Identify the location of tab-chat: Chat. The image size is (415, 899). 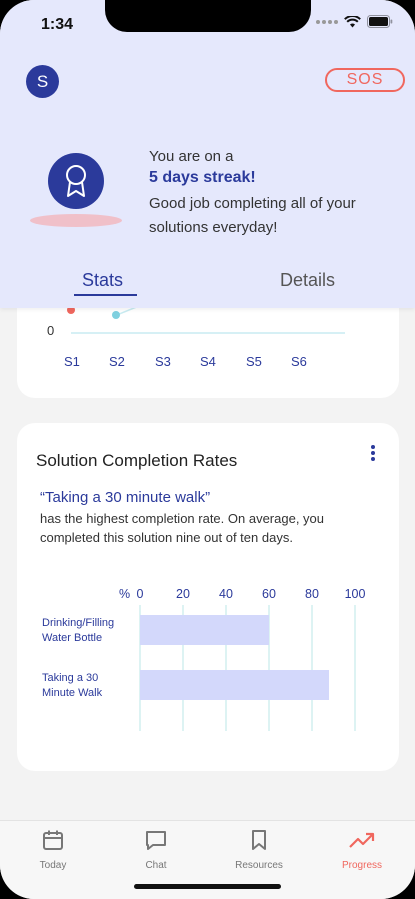
(156, 849).